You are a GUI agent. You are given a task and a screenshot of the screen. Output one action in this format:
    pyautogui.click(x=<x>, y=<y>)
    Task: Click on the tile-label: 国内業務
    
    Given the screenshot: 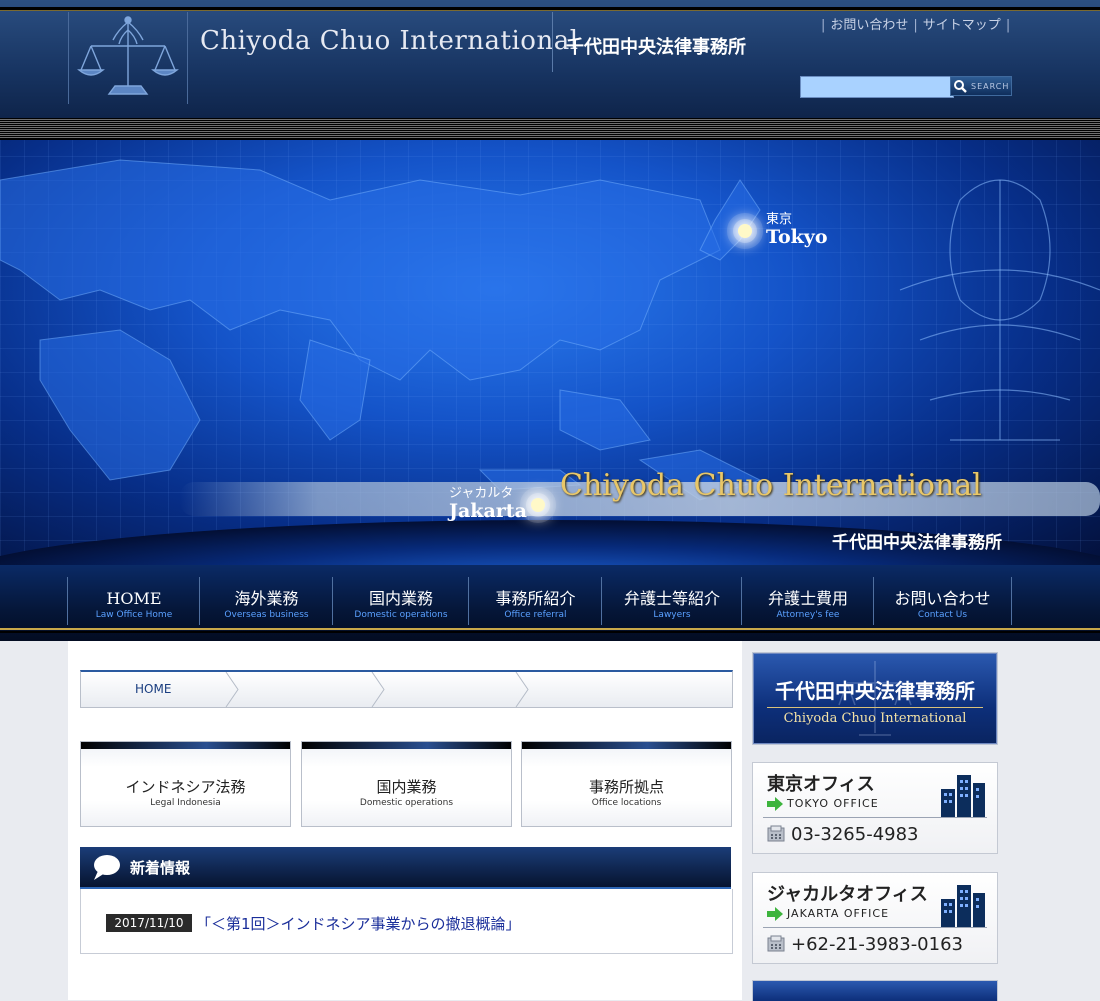 What is the action you would take?
    pyautogui.click(x=406, y=787)
    